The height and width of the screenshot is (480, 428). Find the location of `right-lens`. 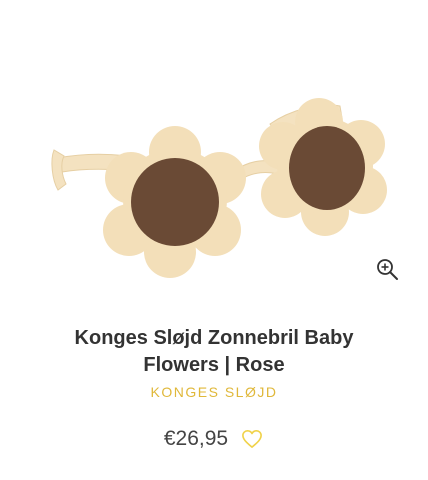

right-lens is located at coordinates (327, 168).